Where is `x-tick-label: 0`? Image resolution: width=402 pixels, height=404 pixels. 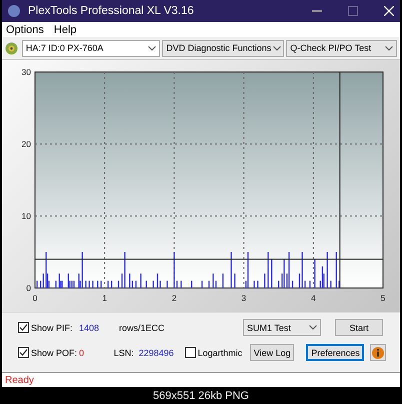
x-tick-label: 0 is located at coordinates (35, 298).